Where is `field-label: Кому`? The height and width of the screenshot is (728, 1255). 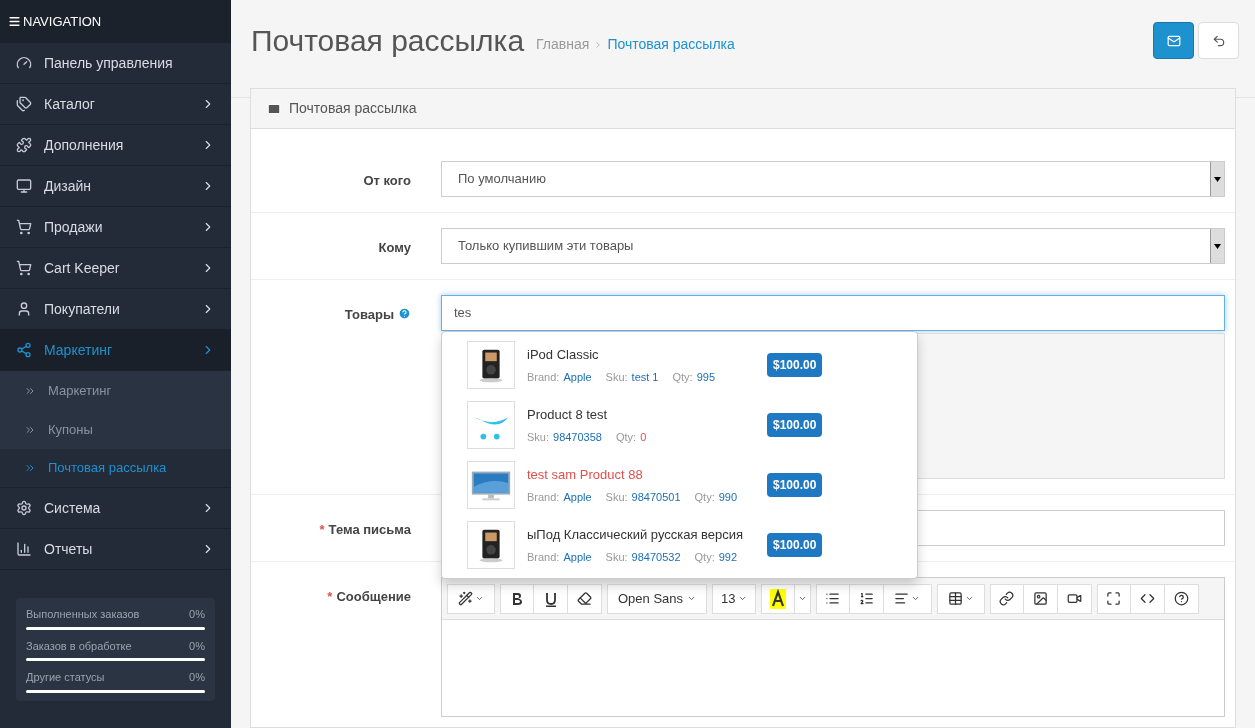
field-label: Кому is located at coordinates (394, 248).